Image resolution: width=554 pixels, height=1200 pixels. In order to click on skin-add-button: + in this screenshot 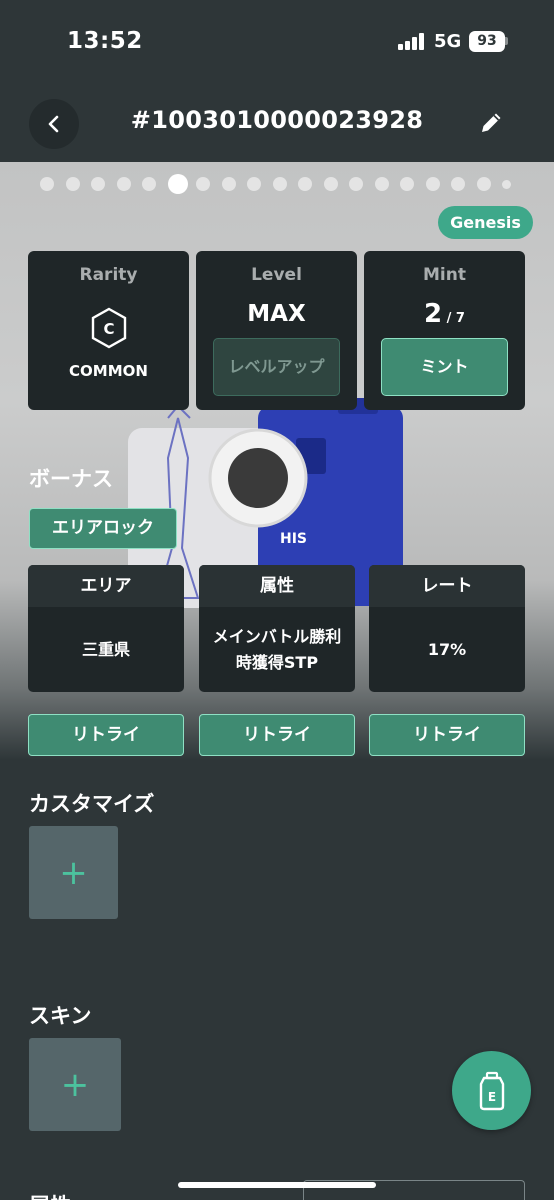, I will do `click(75, 1084)`.